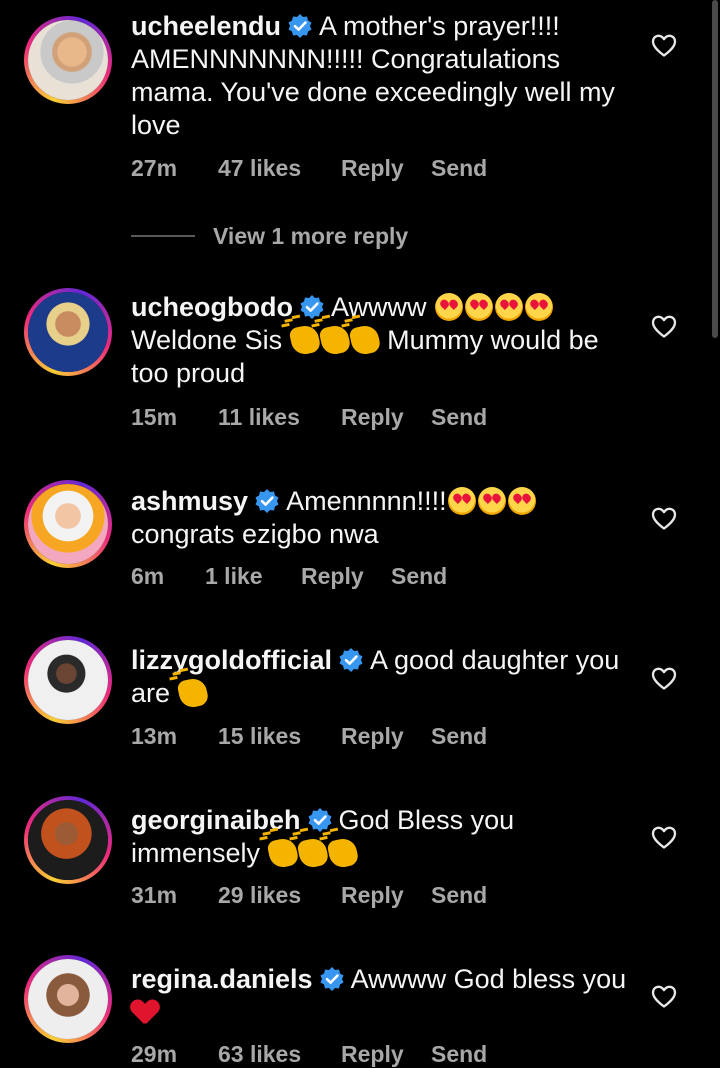  Describe the element at coordinates (234, 576) in the screenshot. I see `comment-likes: 1 like` at that location.